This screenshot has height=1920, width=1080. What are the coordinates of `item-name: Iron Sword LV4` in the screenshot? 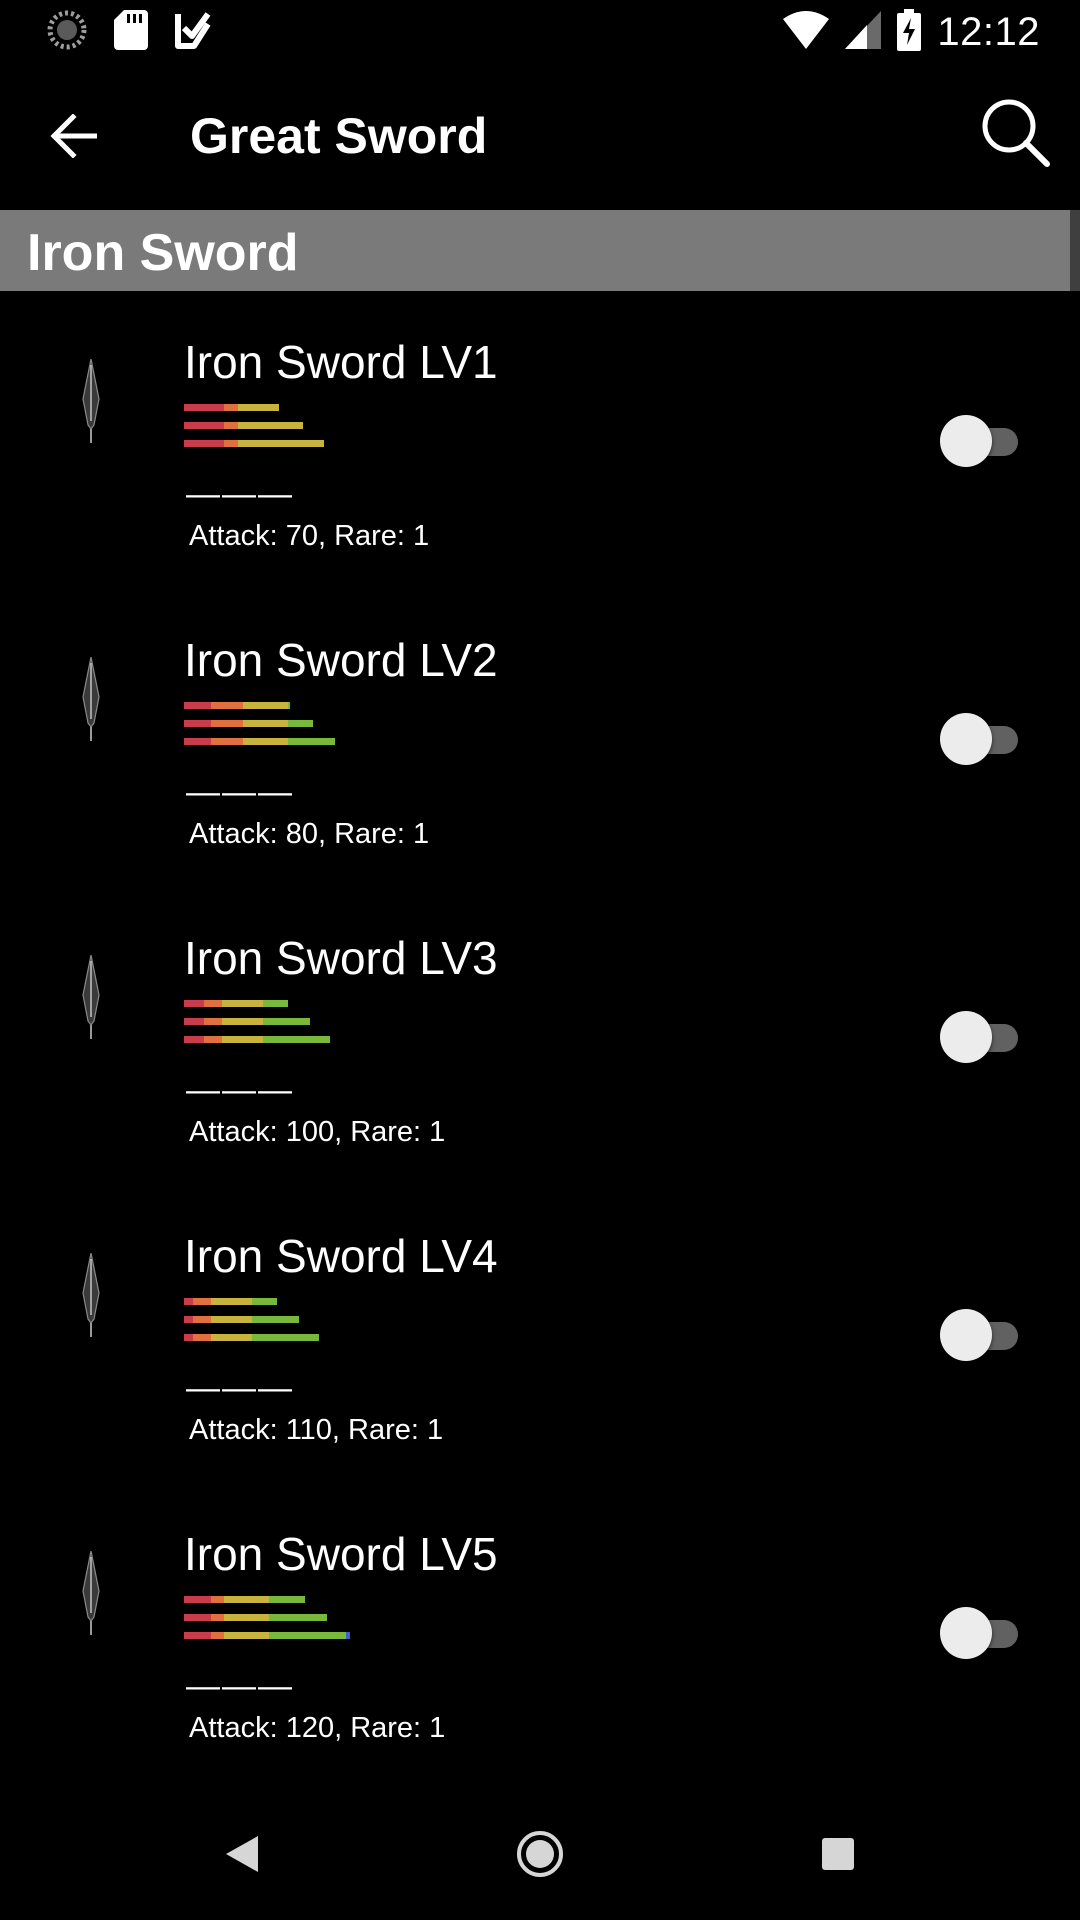 It's located at (341, 1256).